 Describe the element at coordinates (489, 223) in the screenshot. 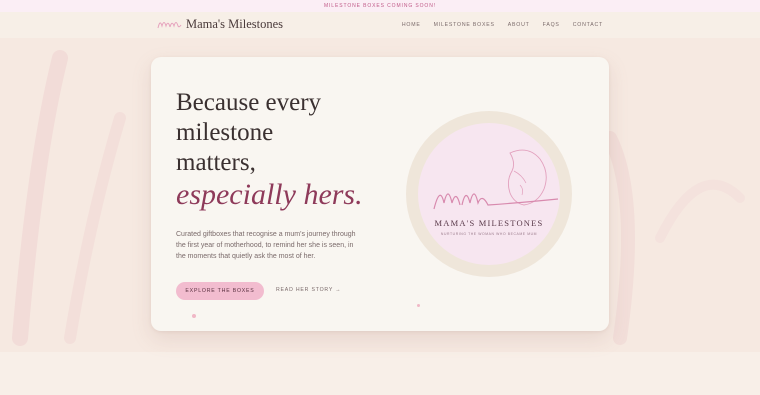

I see `brand-title: MAMA'S MILESTONES` at that location.